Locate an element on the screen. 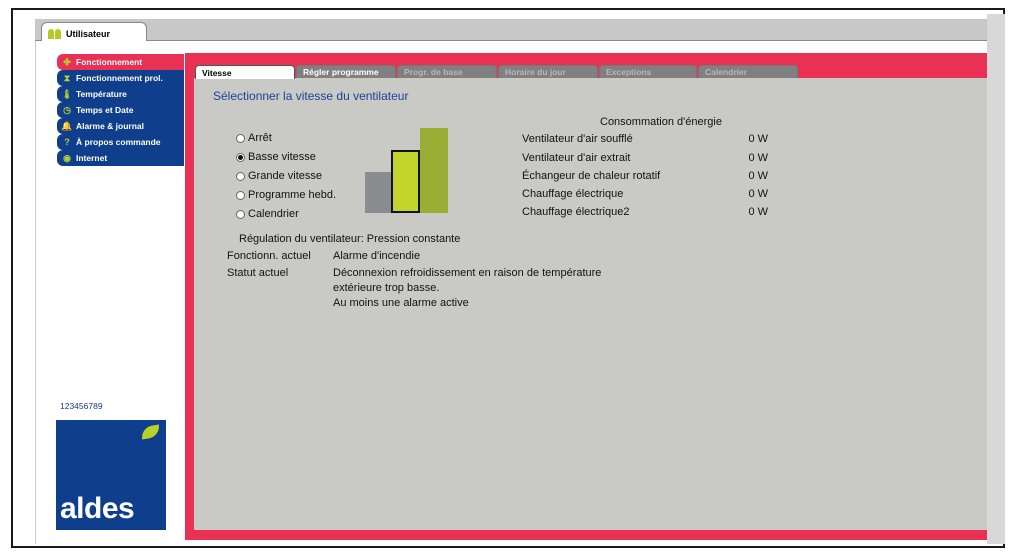 Image resolution: width=1014 pixels, height=552 pixels. tab-label: Progr. de base is located at coordinates (433, 72).